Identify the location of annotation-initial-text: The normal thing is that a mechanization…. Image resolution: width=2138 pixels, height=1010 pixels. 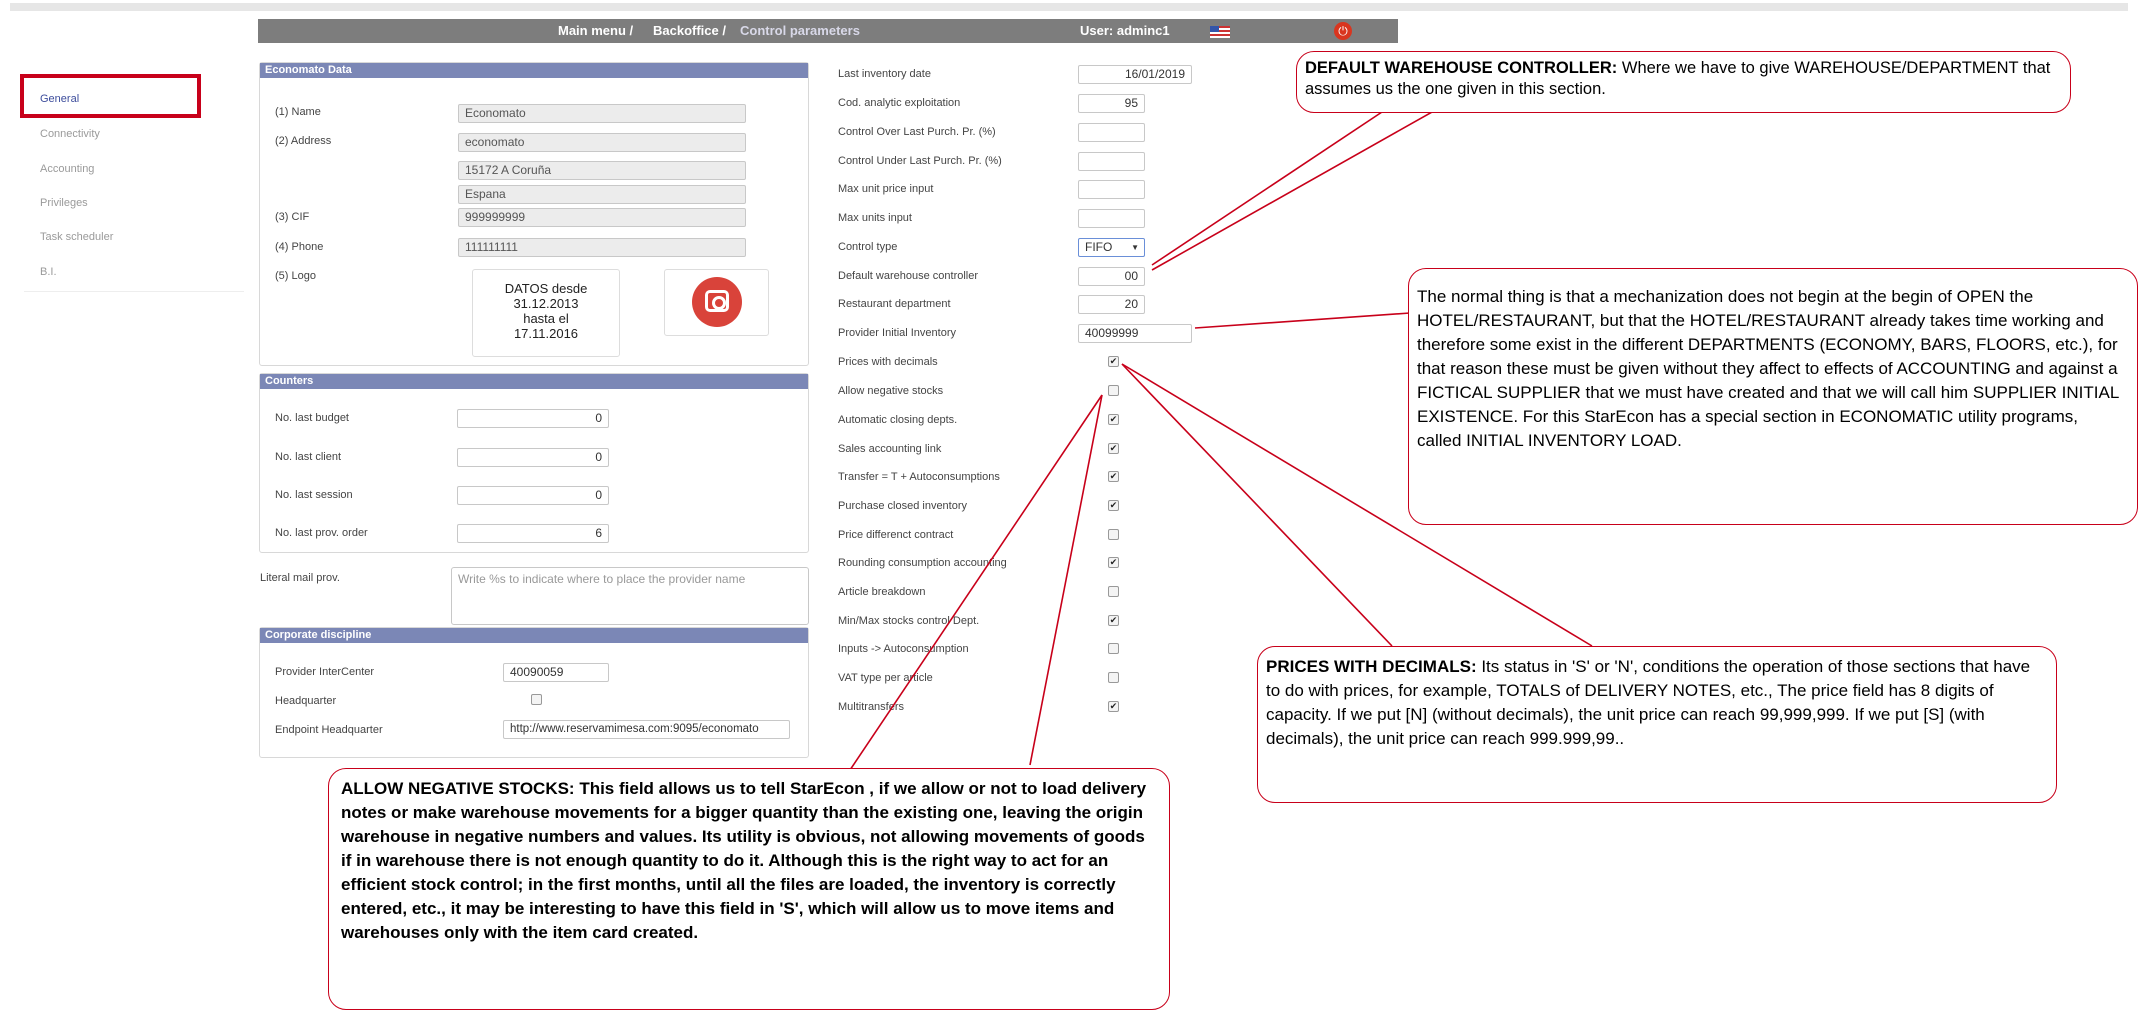
(1768, 368).